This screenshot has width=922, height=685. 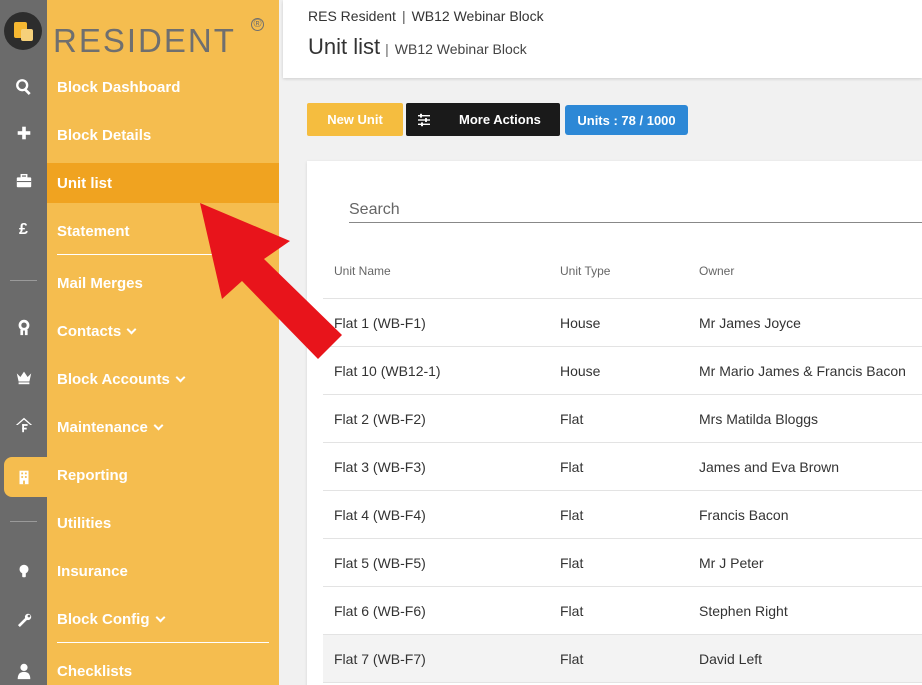 What do you see at coordinates (257, 24) in the screenshot?
I see `registered-mark: ®` at bounding box center [257, 24].